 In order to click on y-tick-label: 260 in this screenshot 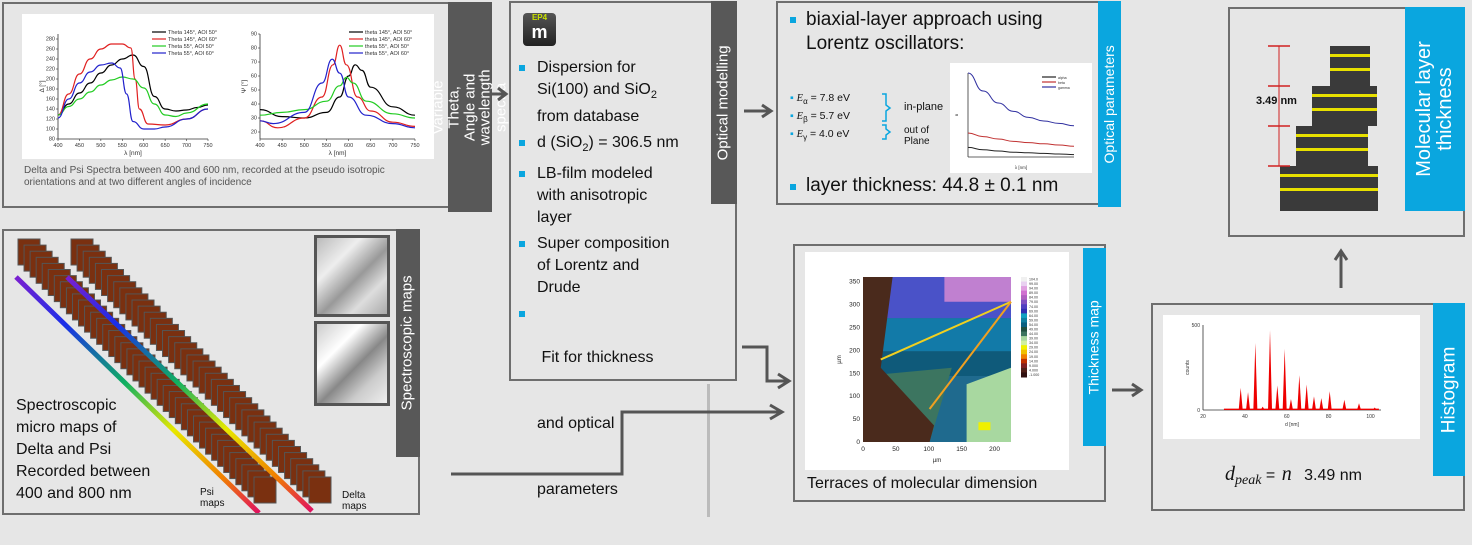, I will do `click(50, 50)`.